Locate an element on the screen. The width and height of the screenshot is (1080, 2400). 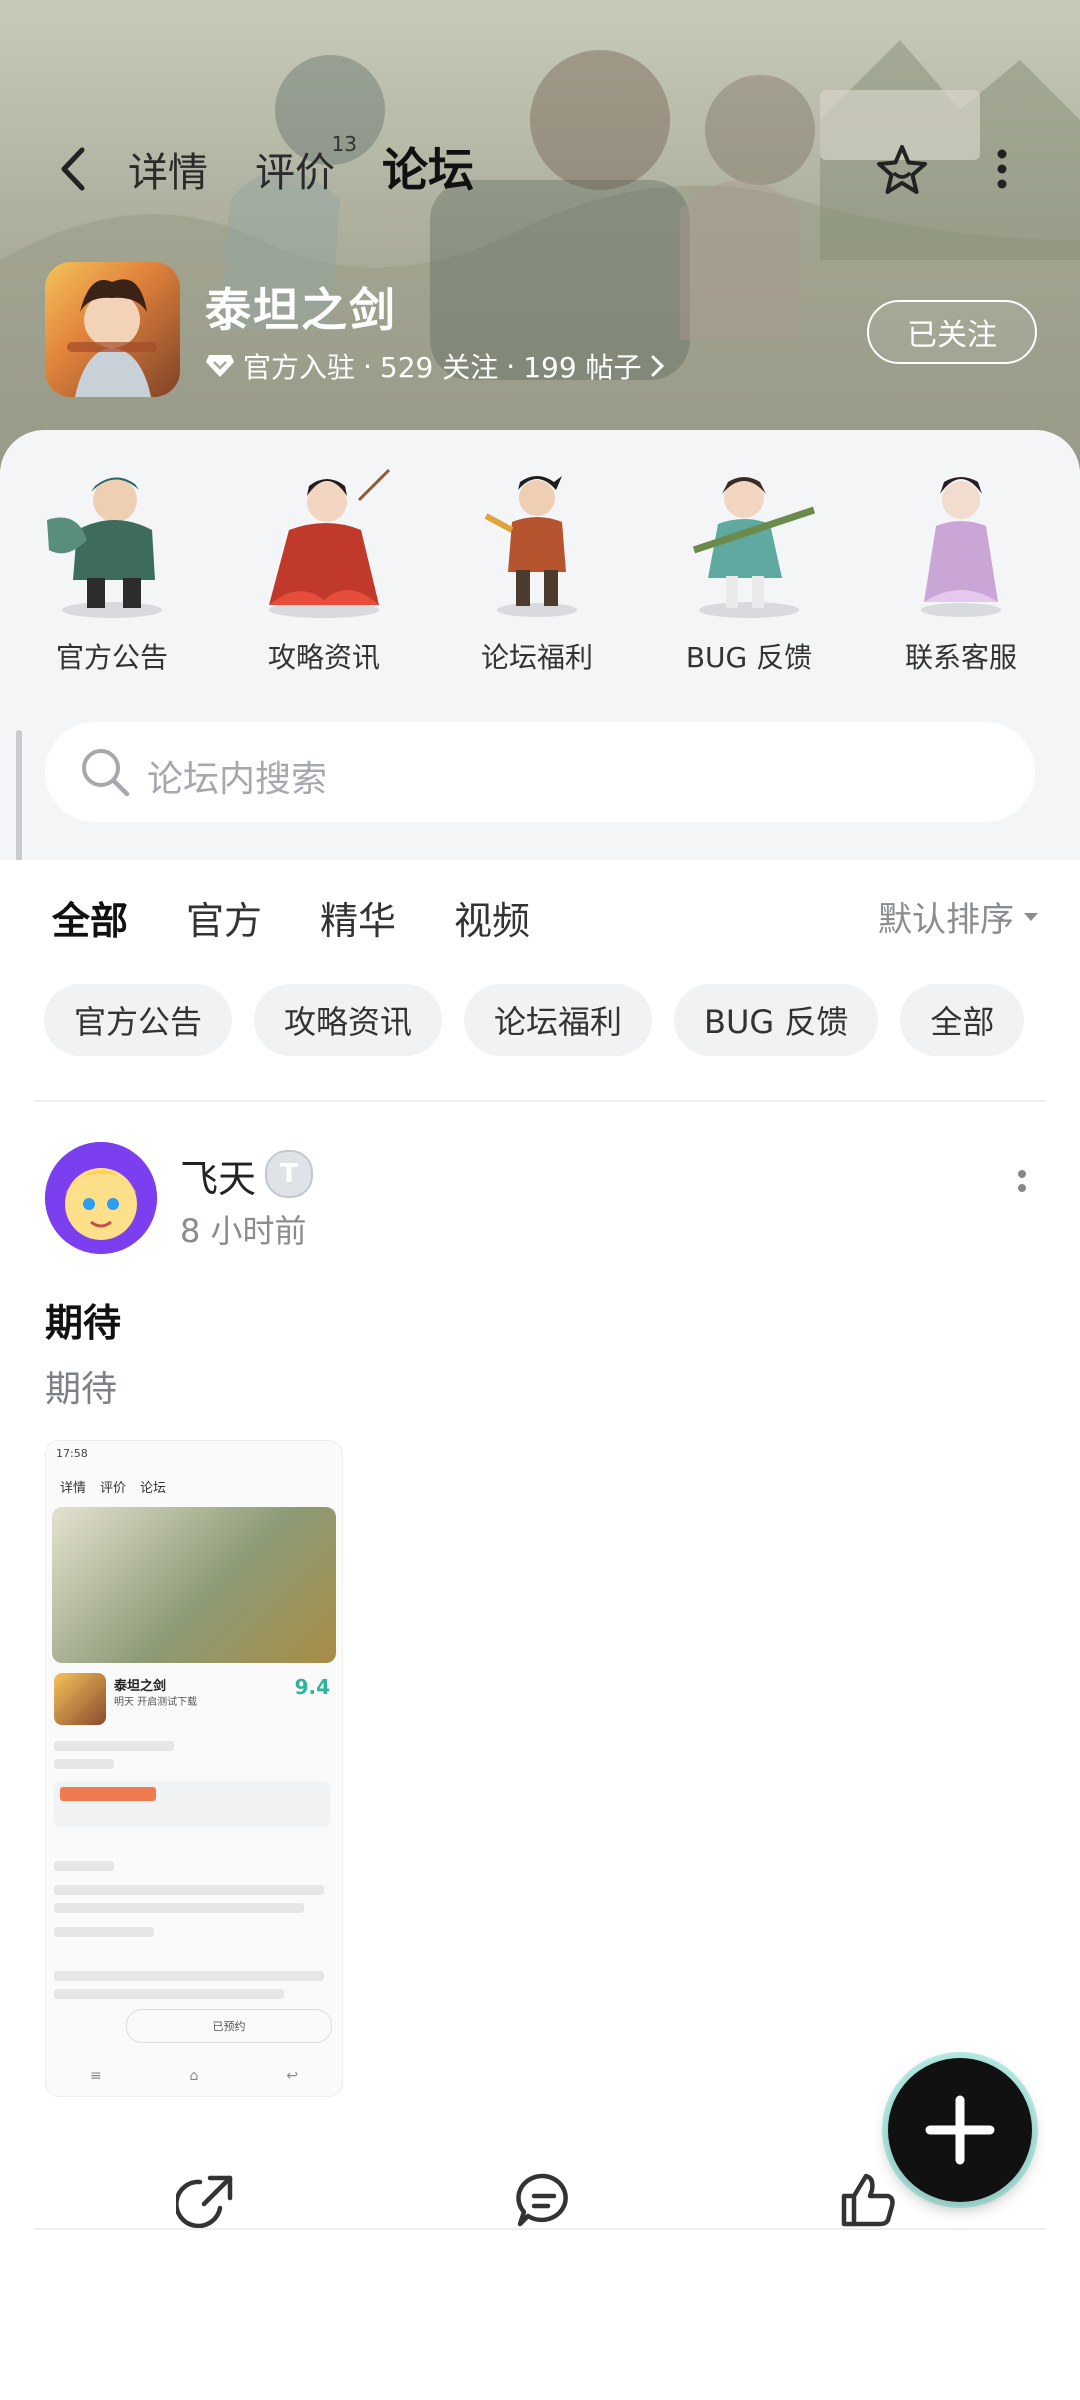
quick-link-welfare: 论坛福利 is located at coordinates (537, 568).